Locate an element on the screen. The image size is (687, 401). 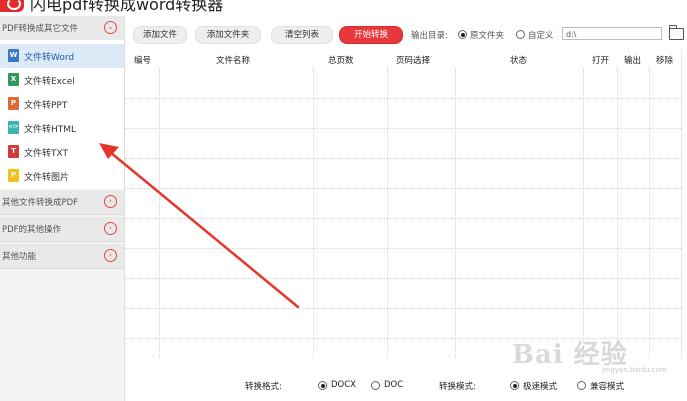
folder-icon is located at coordinates (676, 32).